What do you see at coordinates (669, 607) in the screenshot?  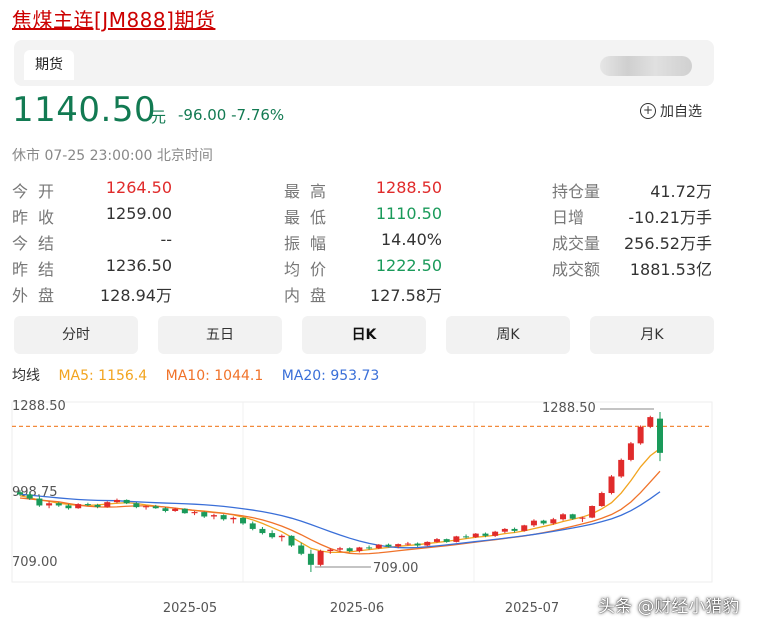 I see `watermark: 头条 @财经小猎豹` at bounding box center [669, 607].